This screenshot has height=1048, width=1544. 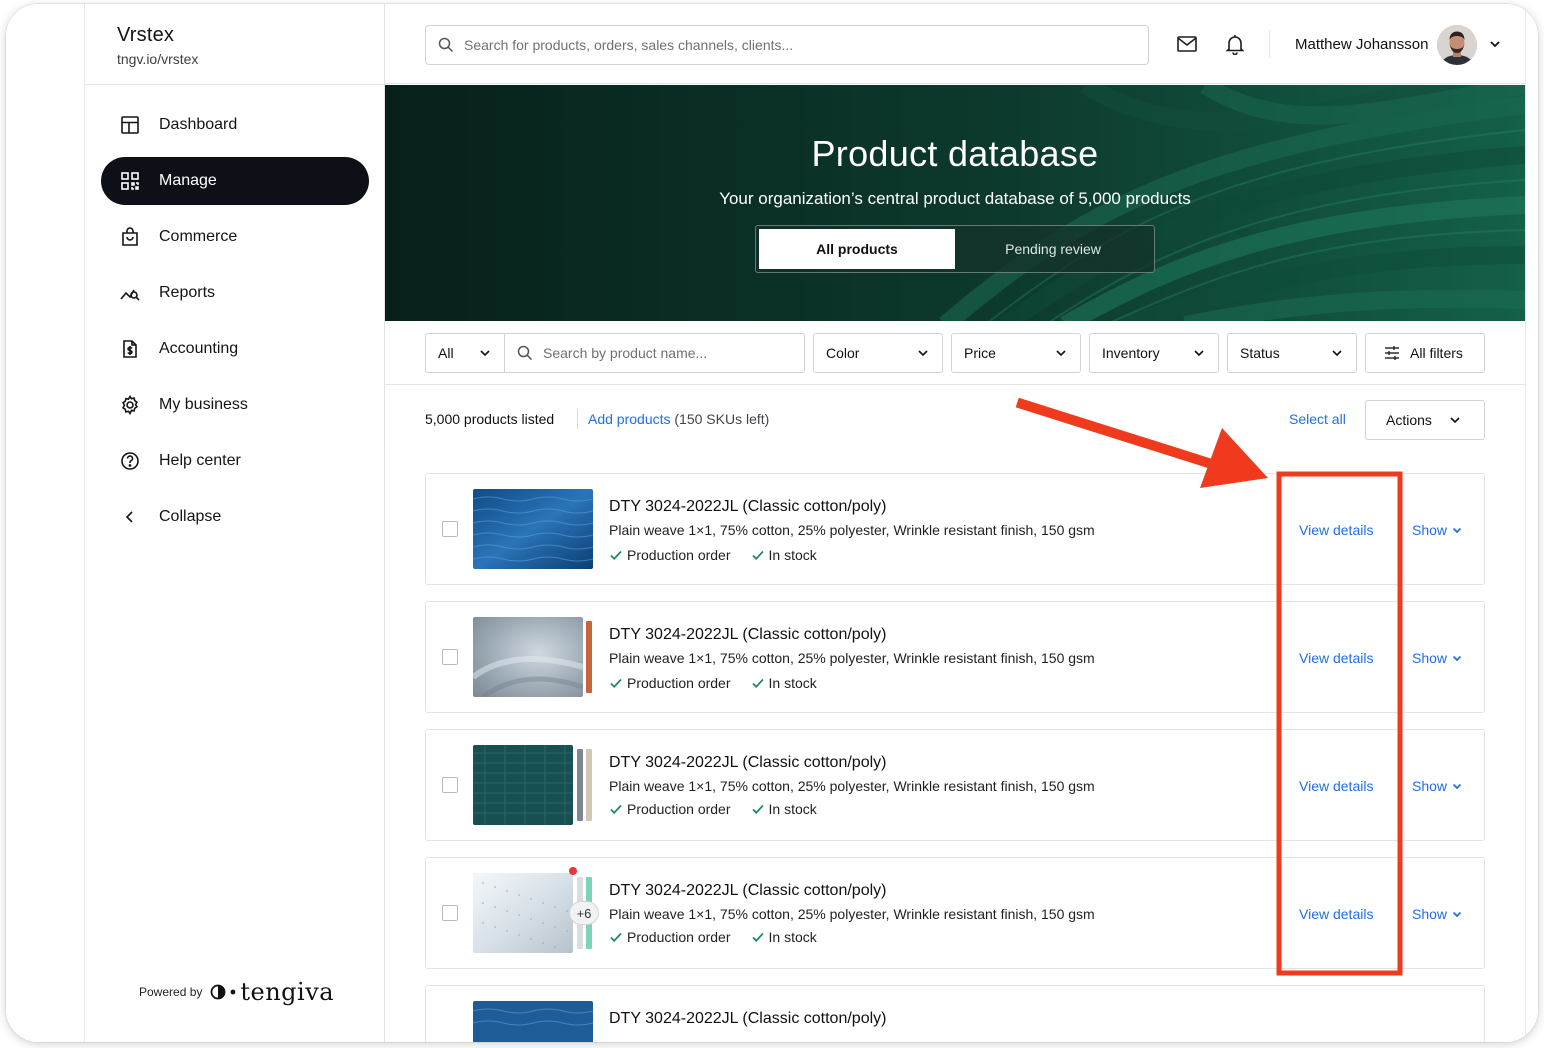 I want to click on all-filters-button: All filters, so click(x=1425, y=353).